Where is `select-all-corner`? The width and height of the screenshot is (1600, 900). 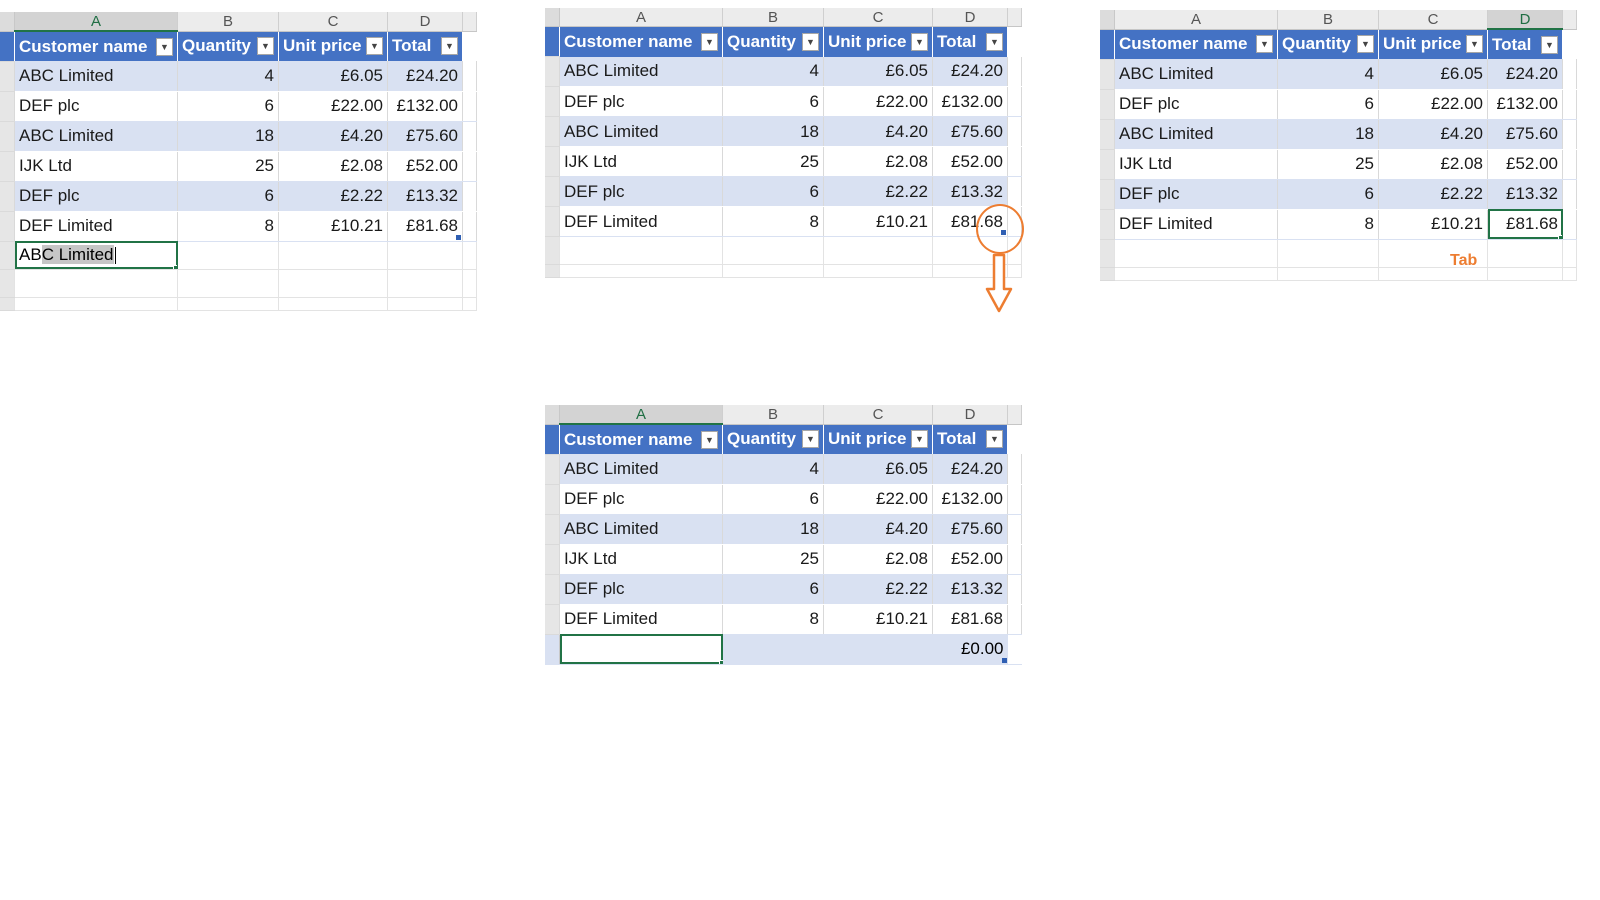
select-all-corner is located at coordinates (552, 415).